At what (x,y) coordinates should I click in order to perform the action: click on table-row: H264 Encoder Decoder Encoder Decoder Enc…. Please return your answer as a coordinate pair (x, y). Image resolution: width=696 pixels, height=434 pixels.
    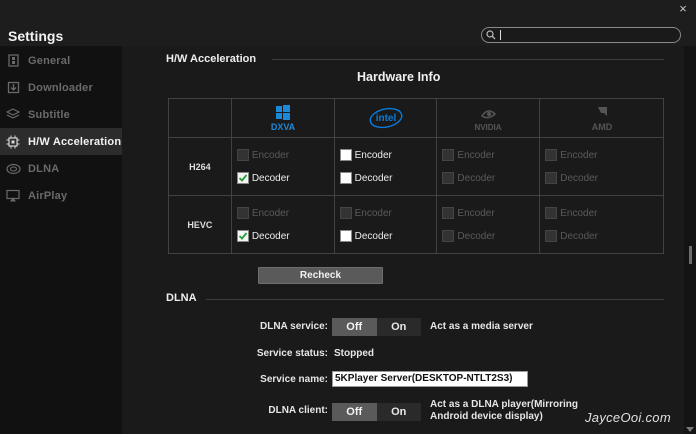
    Looking at the image, I should click on (416, 166).